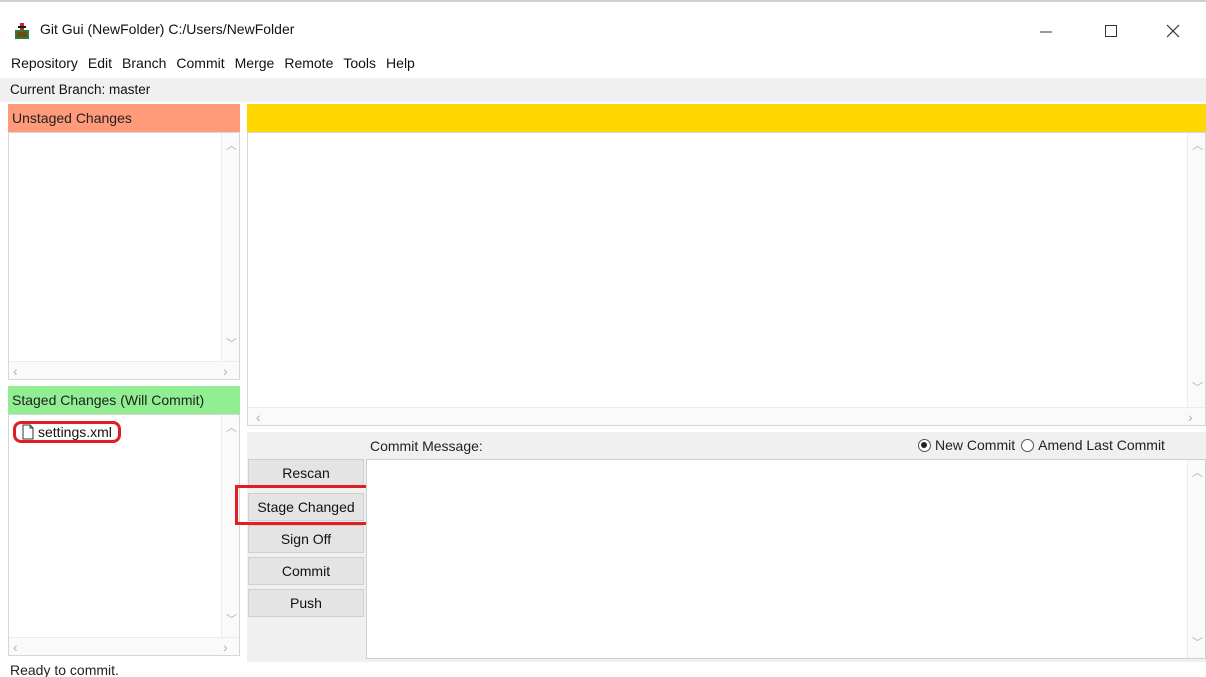 This screenshot has width=1206, height=677. I want to click on menu-merge: Merge, so click(255, 63).